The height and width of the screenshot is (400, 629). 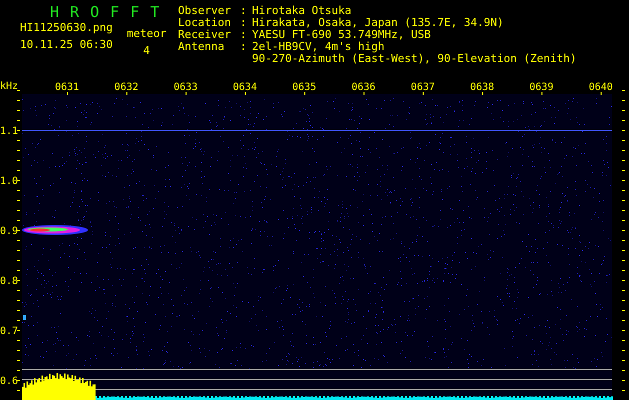 I want to click on time-tick-label: 0636, so click(x=364, y=87).